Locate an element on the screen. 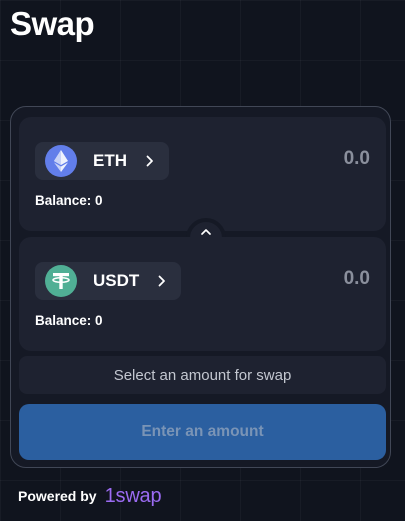 The image size is (405, 521). brand-logo: 1swap is located at coordinates (133, 496).